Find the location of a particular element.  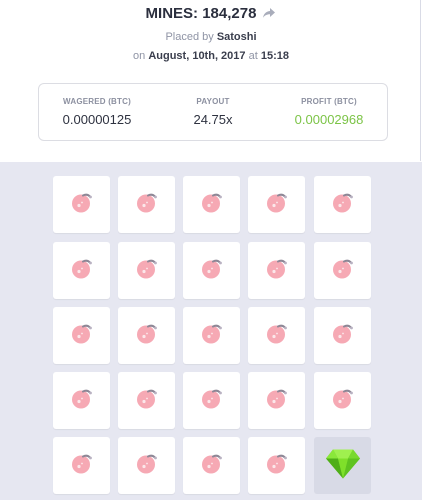

player-name: Satoshi is located at coordinates (237, 37).